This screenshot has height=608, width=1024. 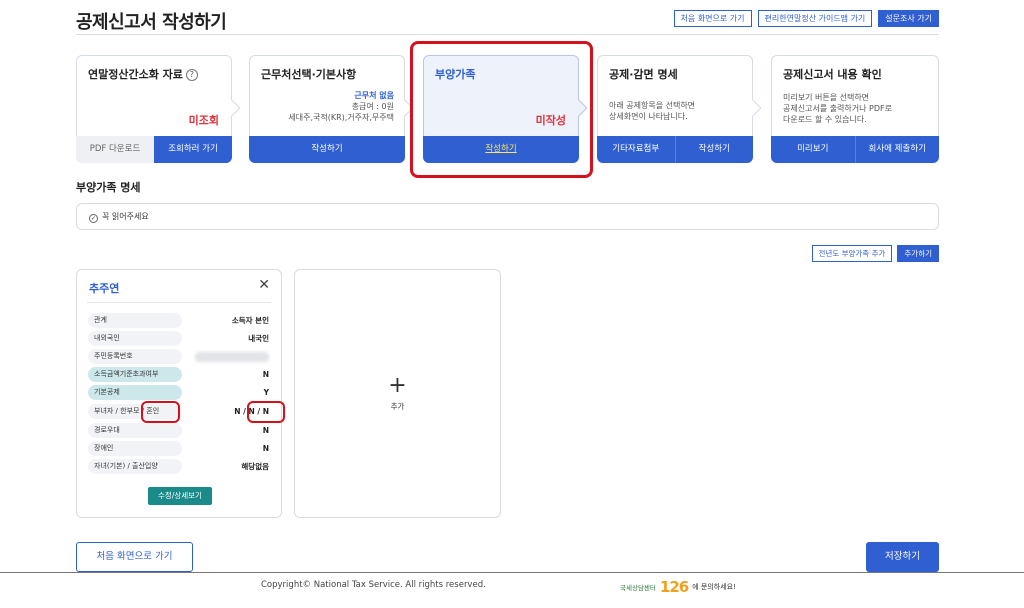 I want to click on notice-text: 꼭 읽어주세요, so click(x=125, y=216).